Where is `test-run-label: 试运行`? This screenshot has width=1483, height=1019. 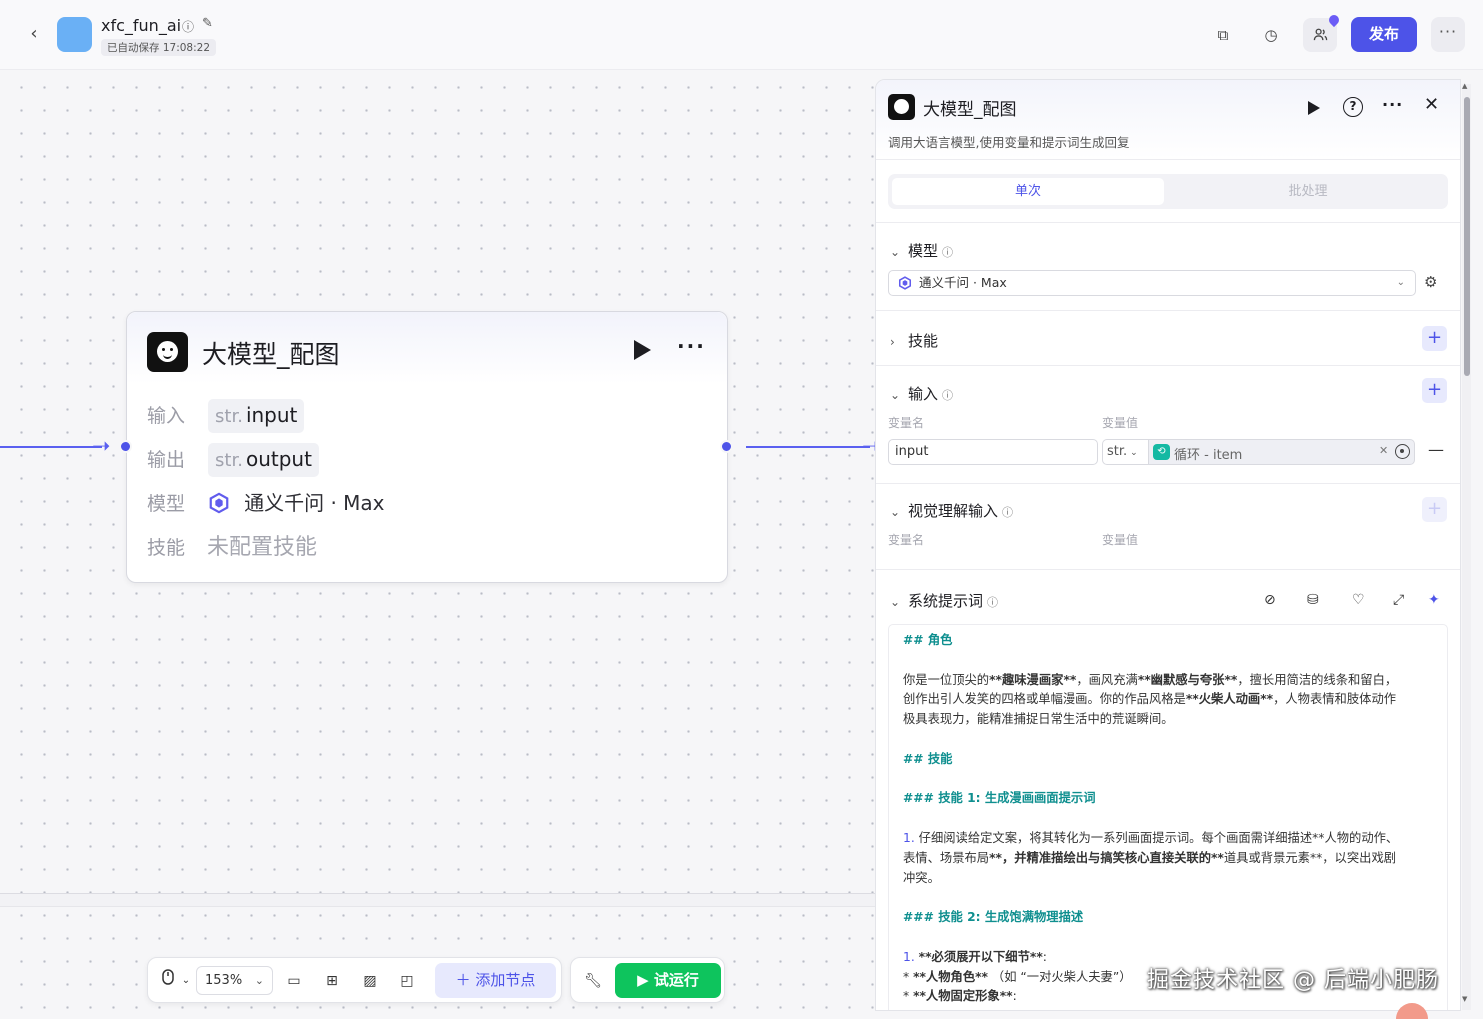
test-run-label: 试运行 is located at coordinates (676, 980).